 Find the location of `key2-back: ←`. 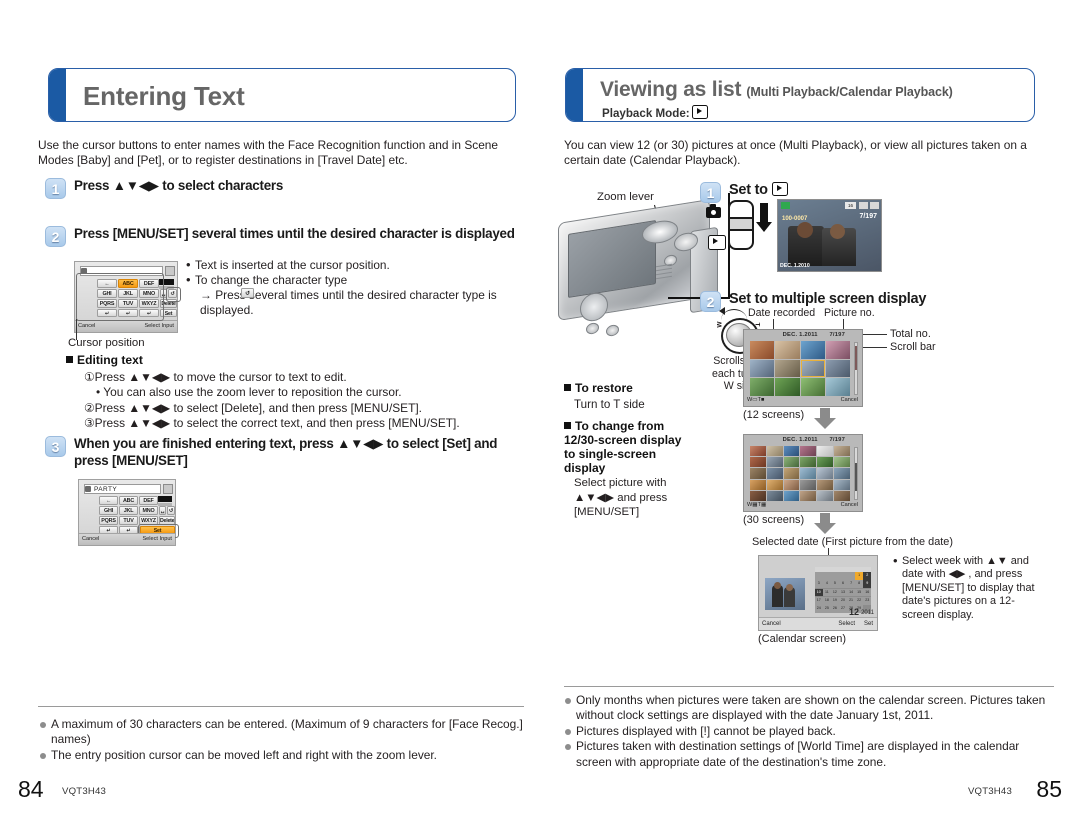

key2-back: ← is located at coordinates (108, 500).